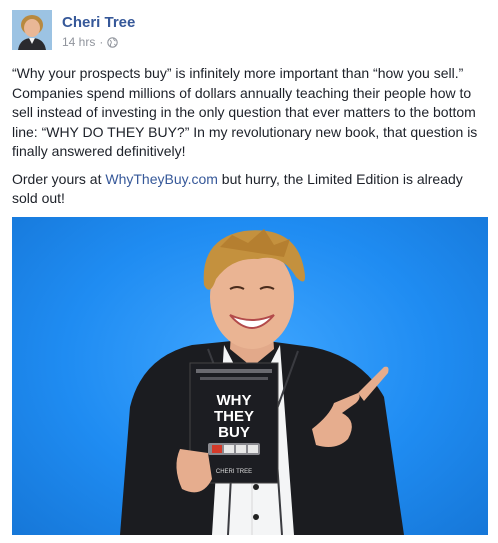 Image resolution: width=498 pixels, height=543 pixels. I want to click on paragraph-text: Order yours at, so click(59, 178).